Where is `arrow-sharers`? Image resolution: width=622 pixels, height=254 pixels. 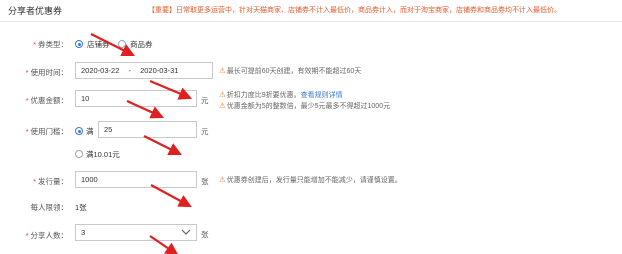
arrow-sharers is located at coordinates (164, 244).